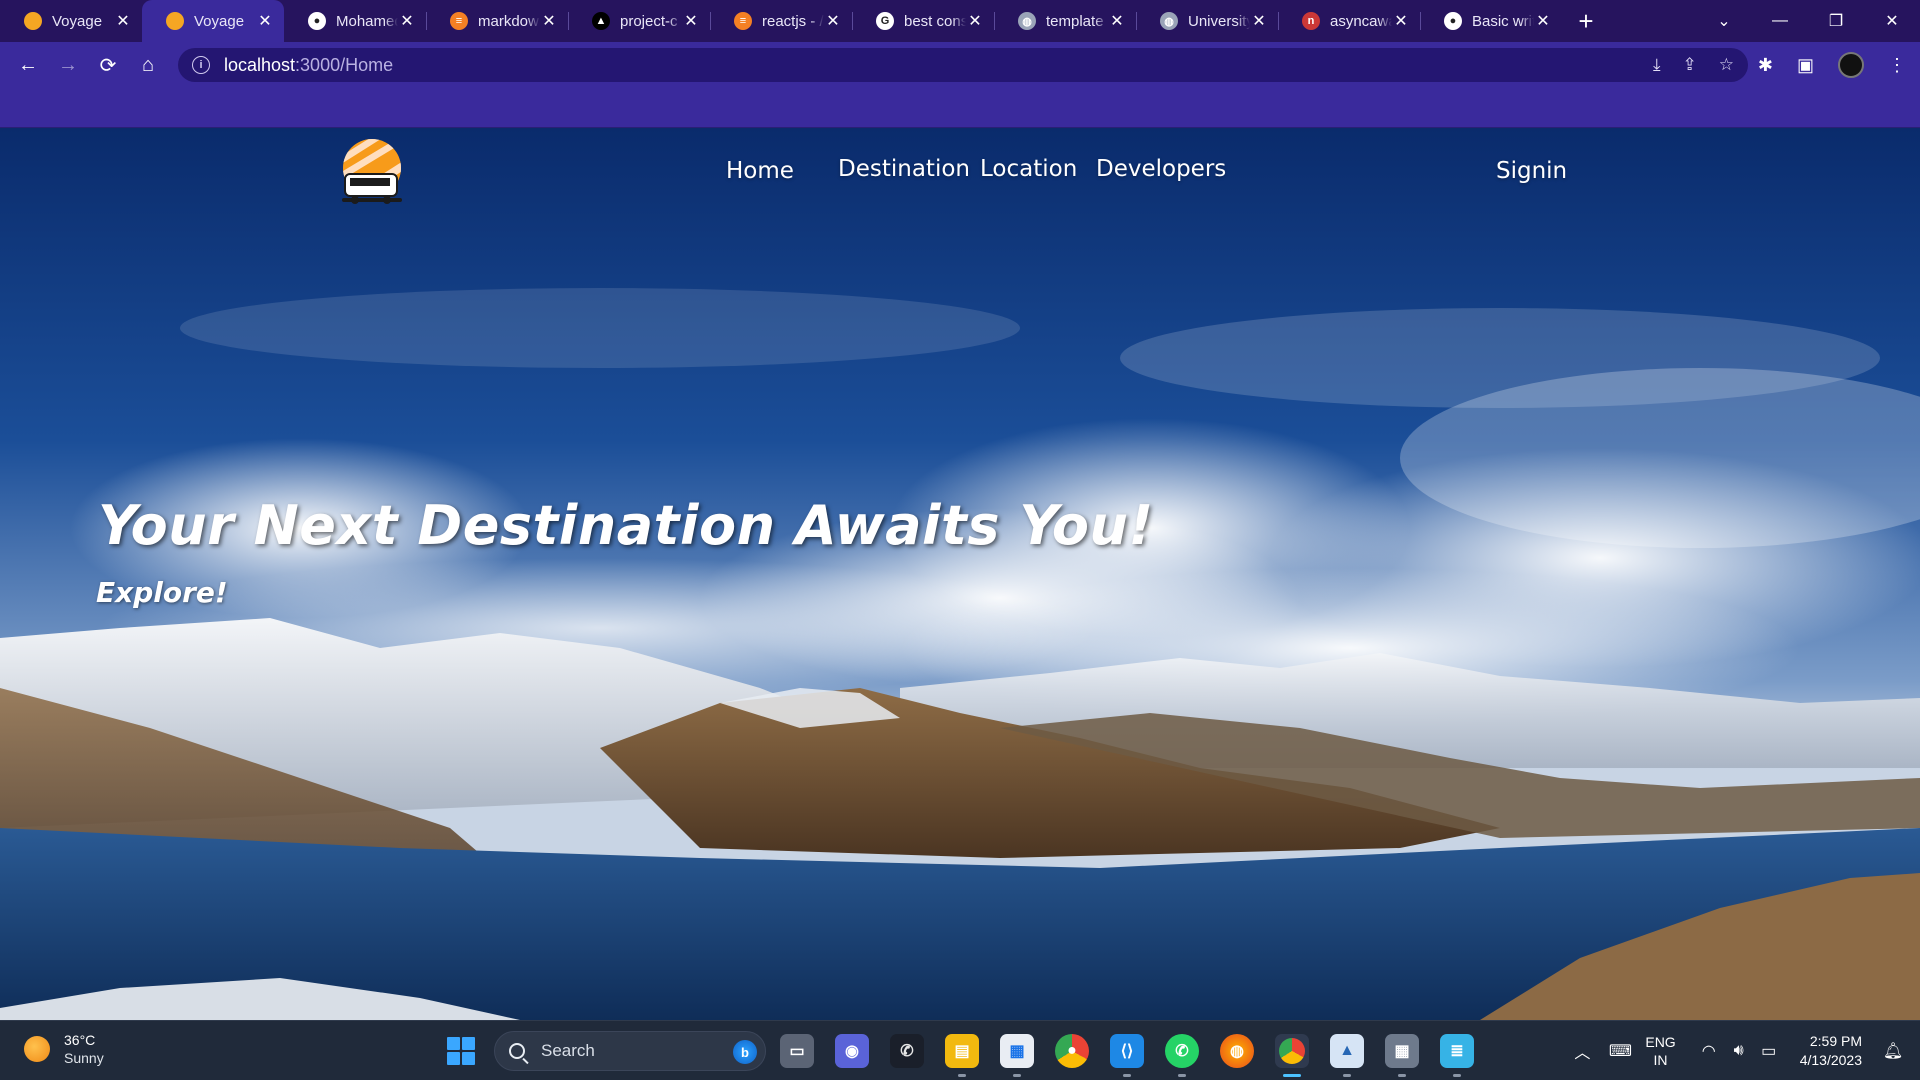 The image size is (1920, 1080). I want to click on restore-button: ❐, so click(1836, 21).